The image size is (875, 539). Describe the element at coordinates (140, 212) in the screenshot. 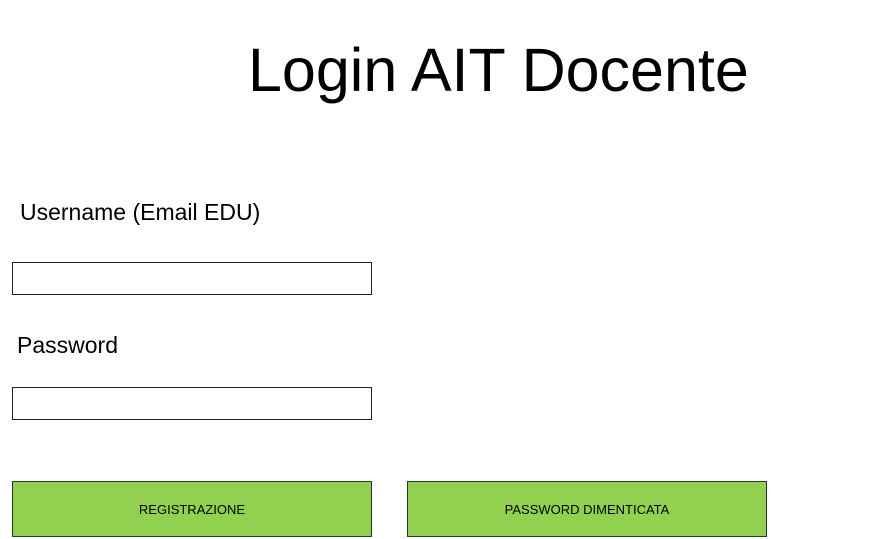

I see `username-label: Username (Email EDU)` at that location.